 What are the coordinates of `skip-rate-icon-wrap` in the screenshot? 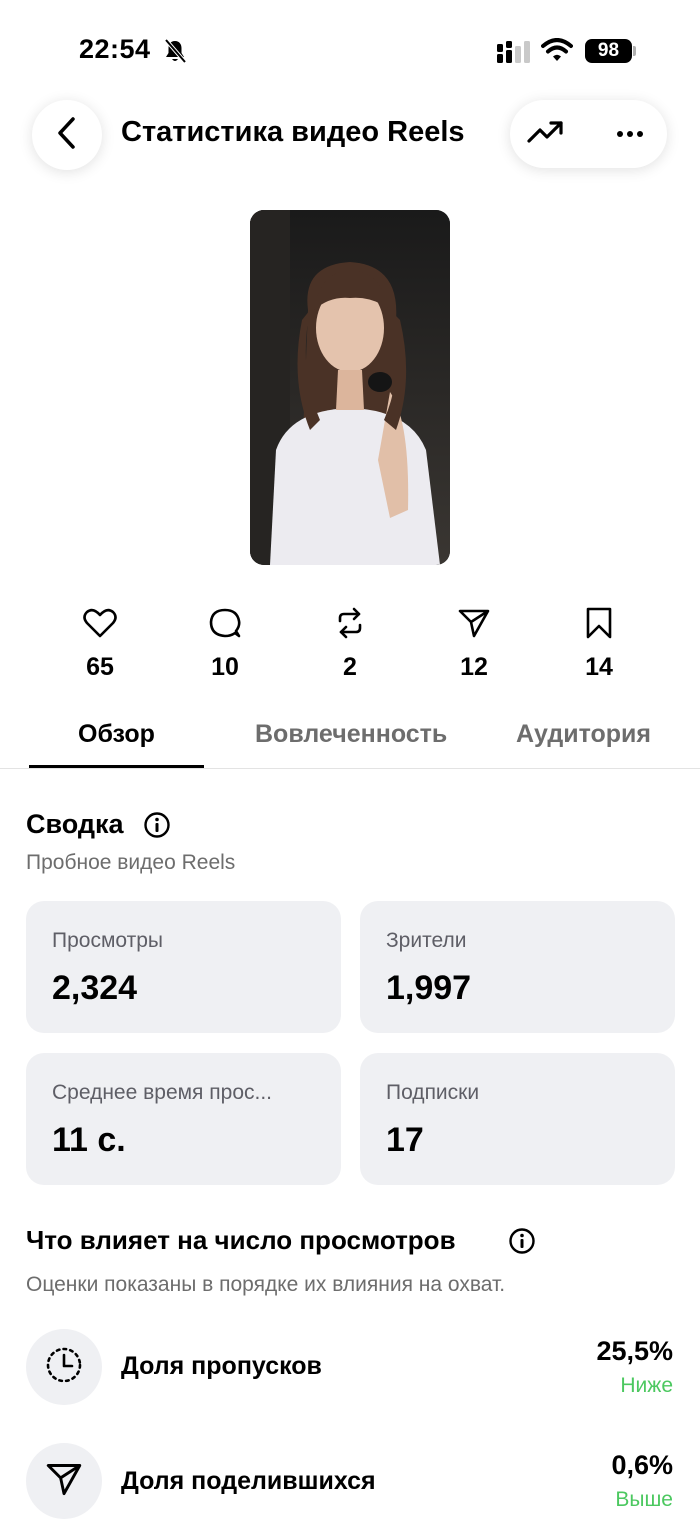 It's located at (64, 1367).